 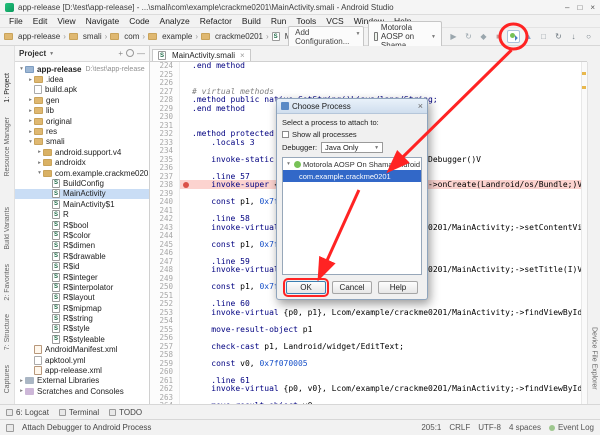 I want to click on tool-tab-captures: Captures, so click(x=7, y=379).